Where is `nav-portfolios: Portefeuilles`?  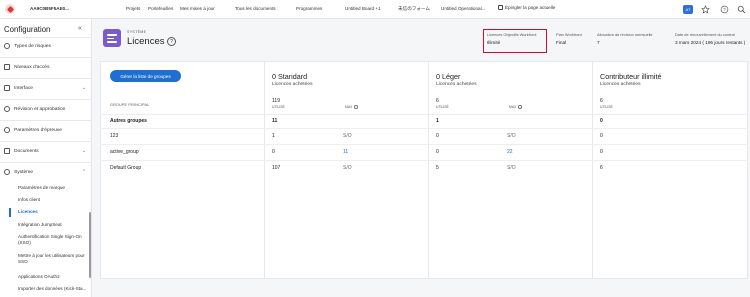
nav-portfolios: Portefeuilles is located at coordinates (160, 8).